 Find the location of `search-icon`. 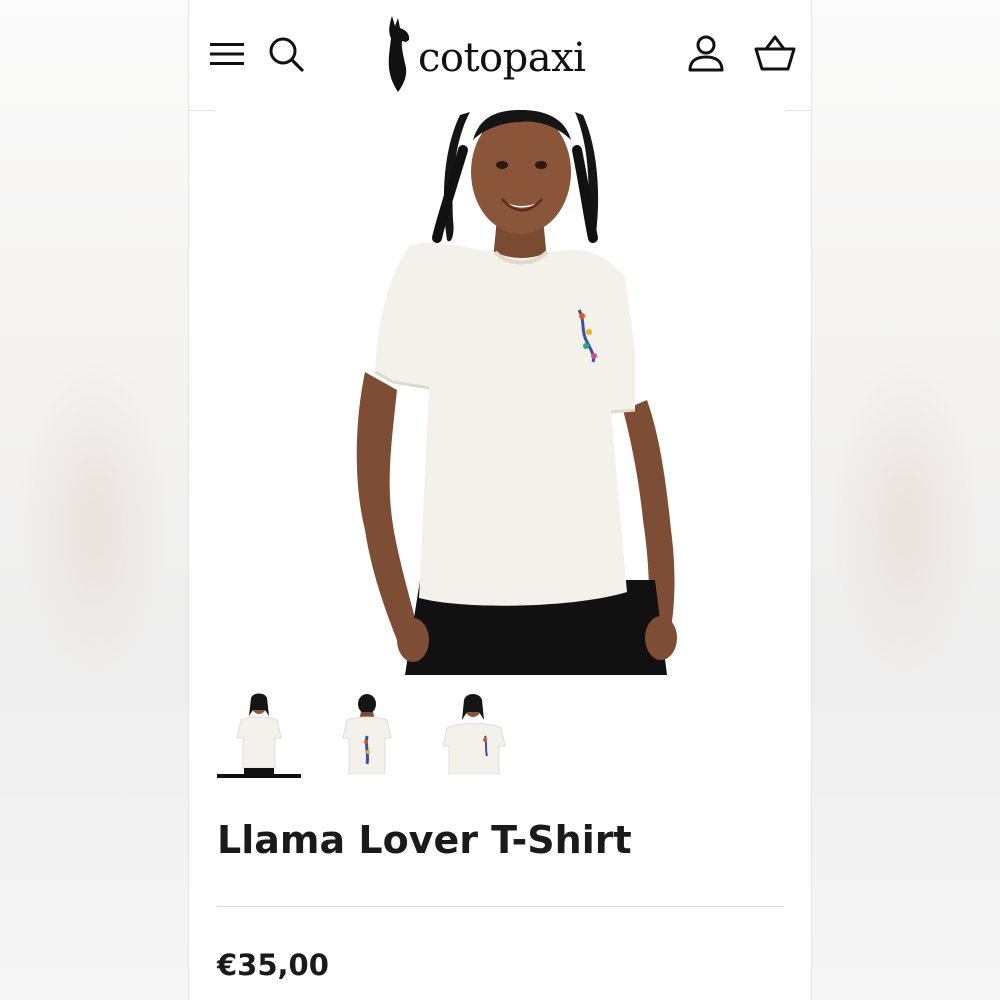

search-icon is located at coordinates (286, 54).